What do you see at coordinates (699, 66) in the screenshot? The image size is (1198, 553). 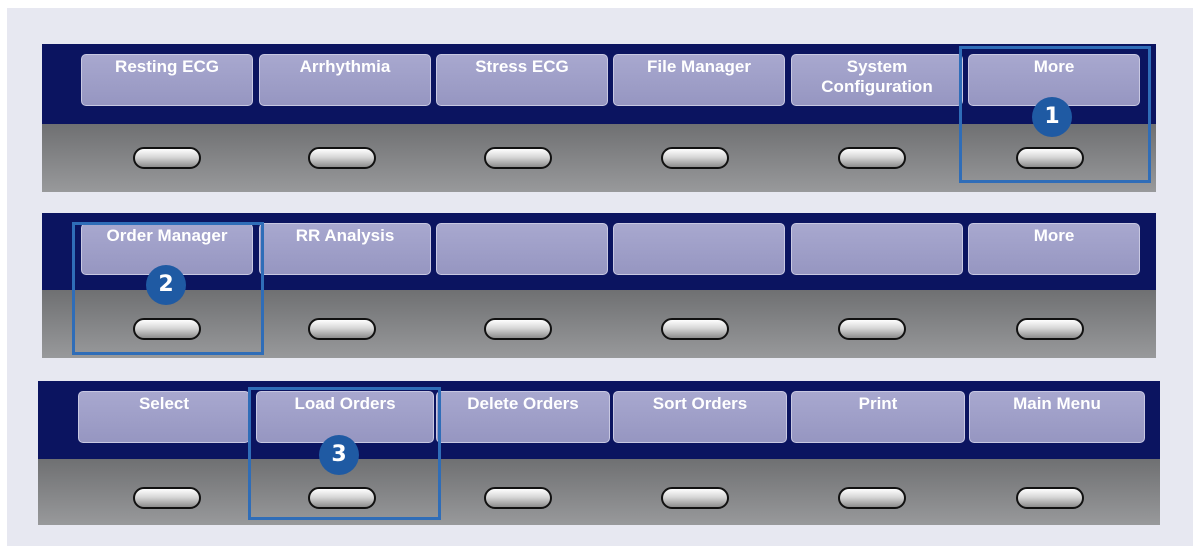 I see `softkey-label: File Manager` at bounding box center [699, 66].